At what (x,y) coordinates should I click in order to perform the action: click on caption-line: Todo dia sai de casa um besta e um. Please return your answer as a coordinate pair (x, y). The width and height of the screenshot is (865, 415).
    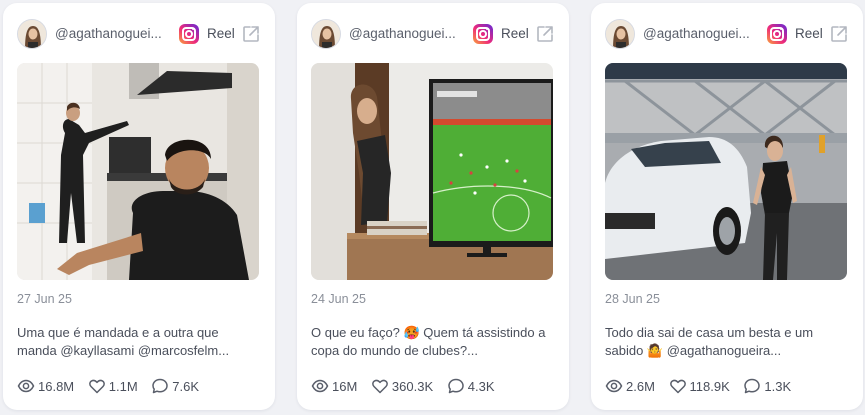
    Looking at the image, I should click on (709, 332).